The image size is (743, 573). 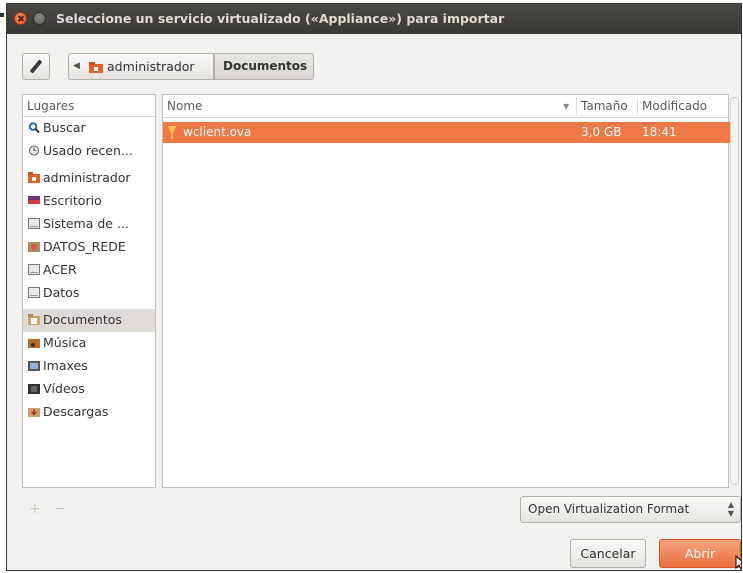 I want to click on pencil-icon, so click(x=36, y=66).